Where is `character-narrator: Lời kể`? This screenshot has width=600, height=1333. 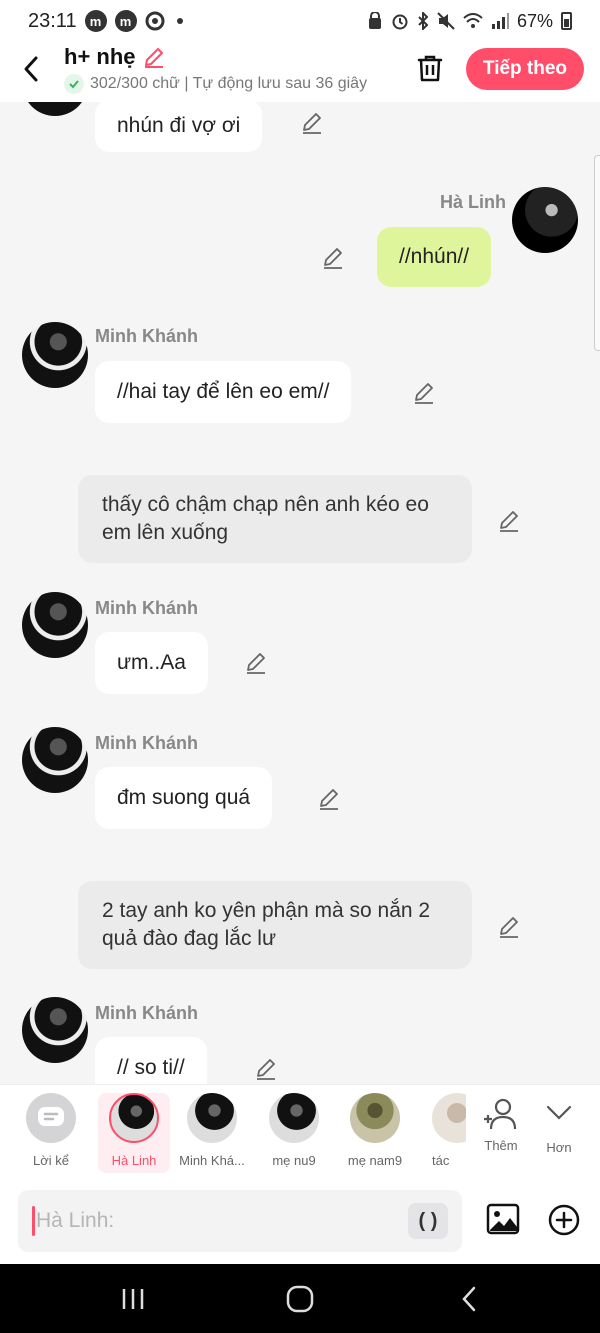
character-narrator: Lời kể is located at coordinates (51, 1133).